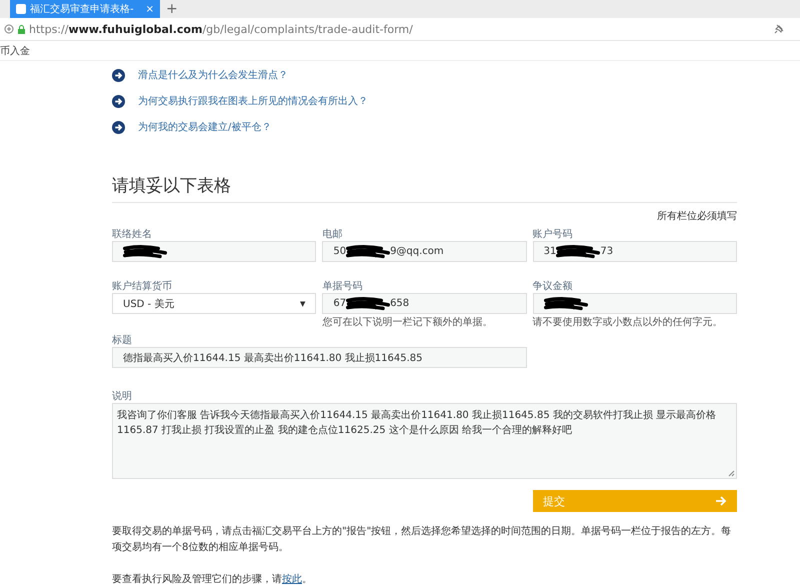  I want to click on field-hint: 您可在以下说明一栏记下额外的单据。, so click(408, 322).